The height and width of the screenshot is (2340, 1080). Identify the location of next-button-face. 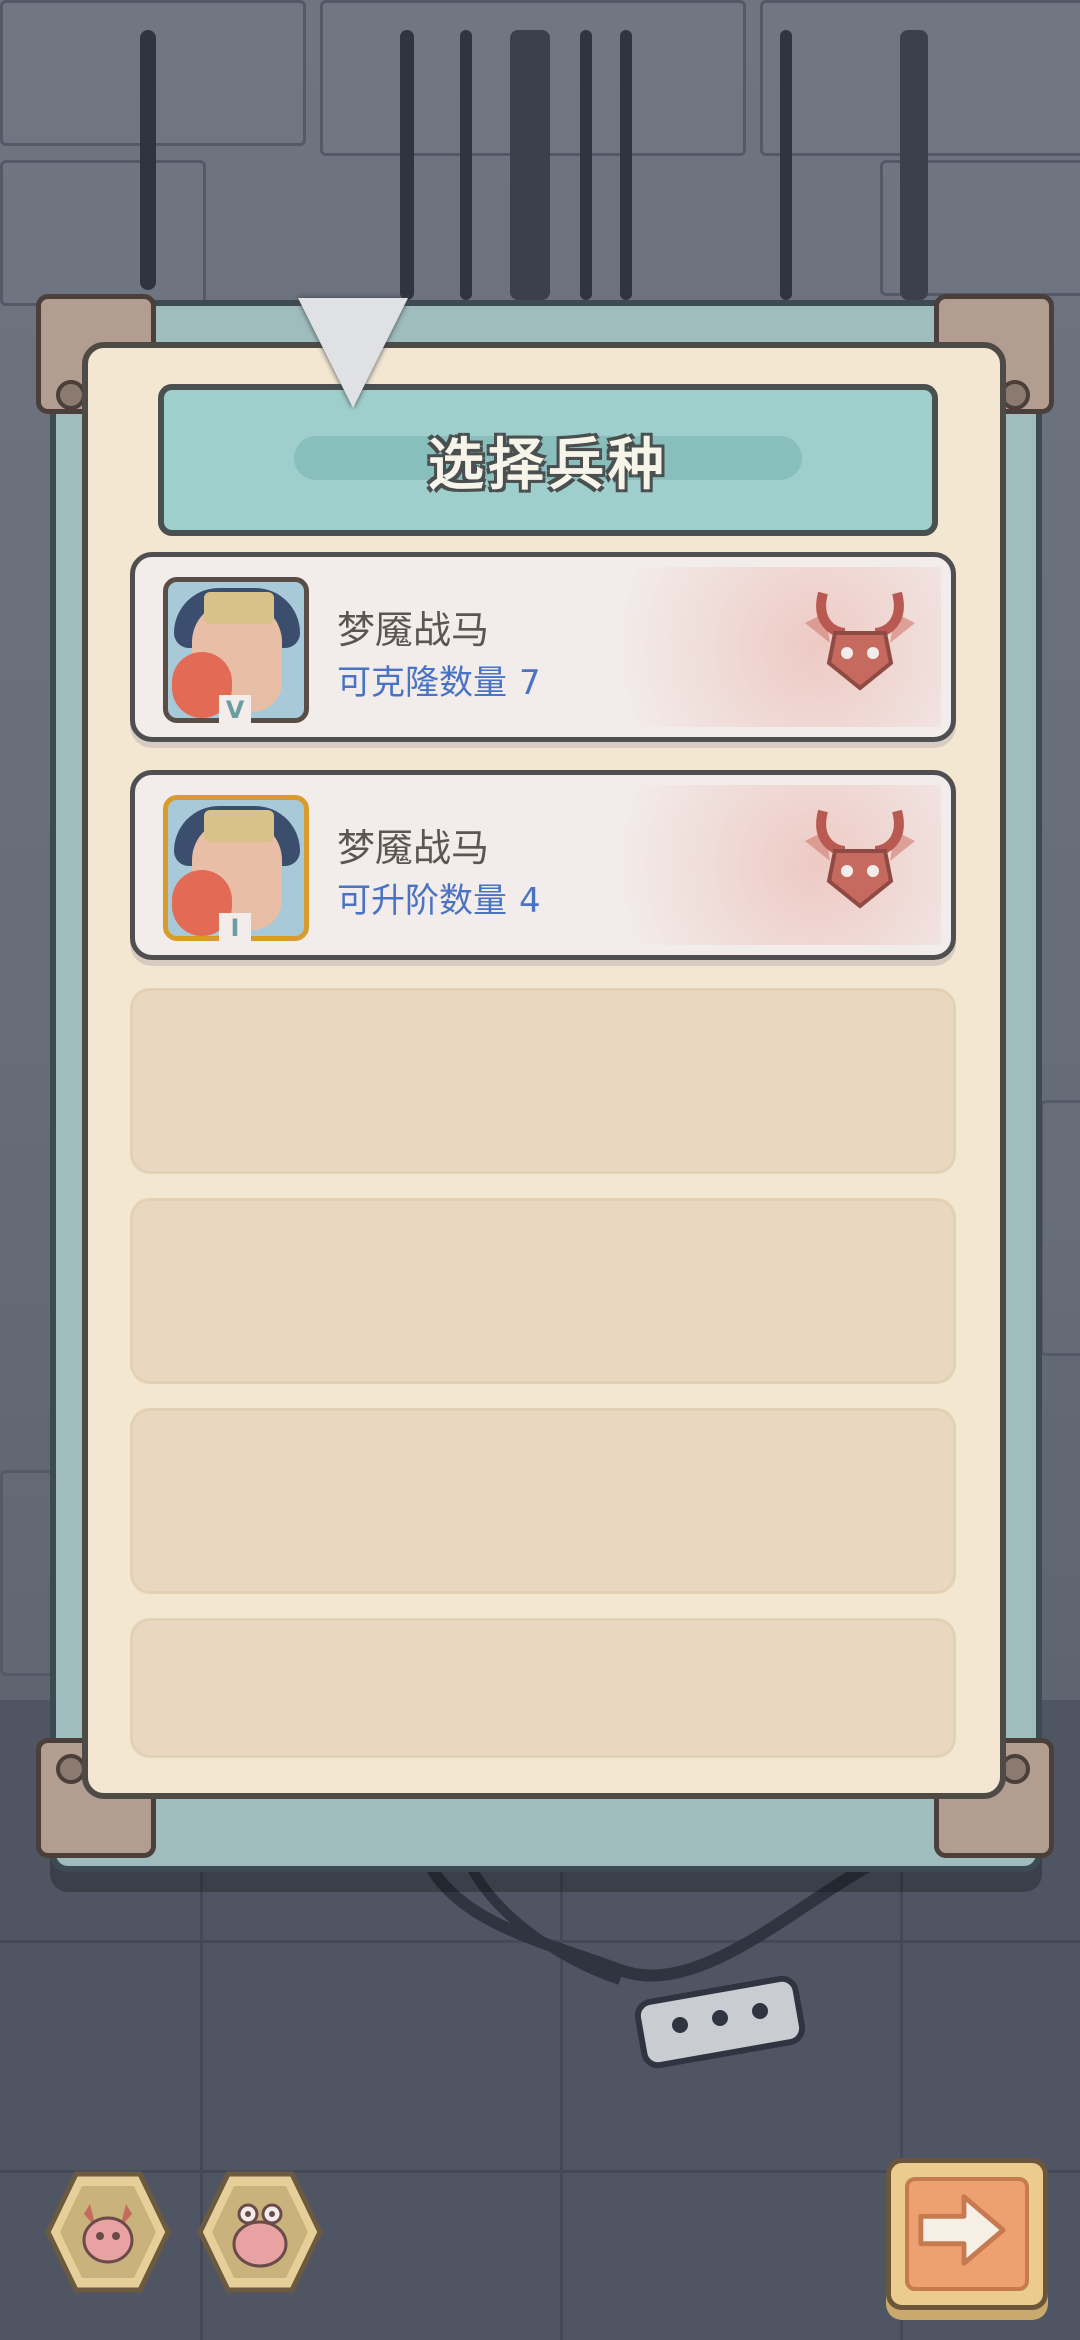
(967, 2234).